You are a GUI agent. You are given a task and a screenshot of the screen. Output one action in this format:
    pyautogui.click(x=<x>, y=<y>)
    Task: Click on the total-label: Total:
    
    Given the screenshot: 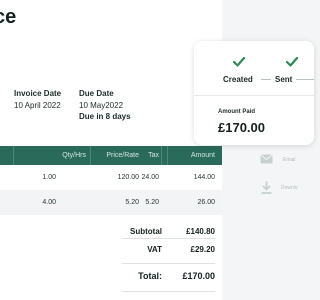 What is the action you would take?
    pyautogui.click(x=150, y=276)
    